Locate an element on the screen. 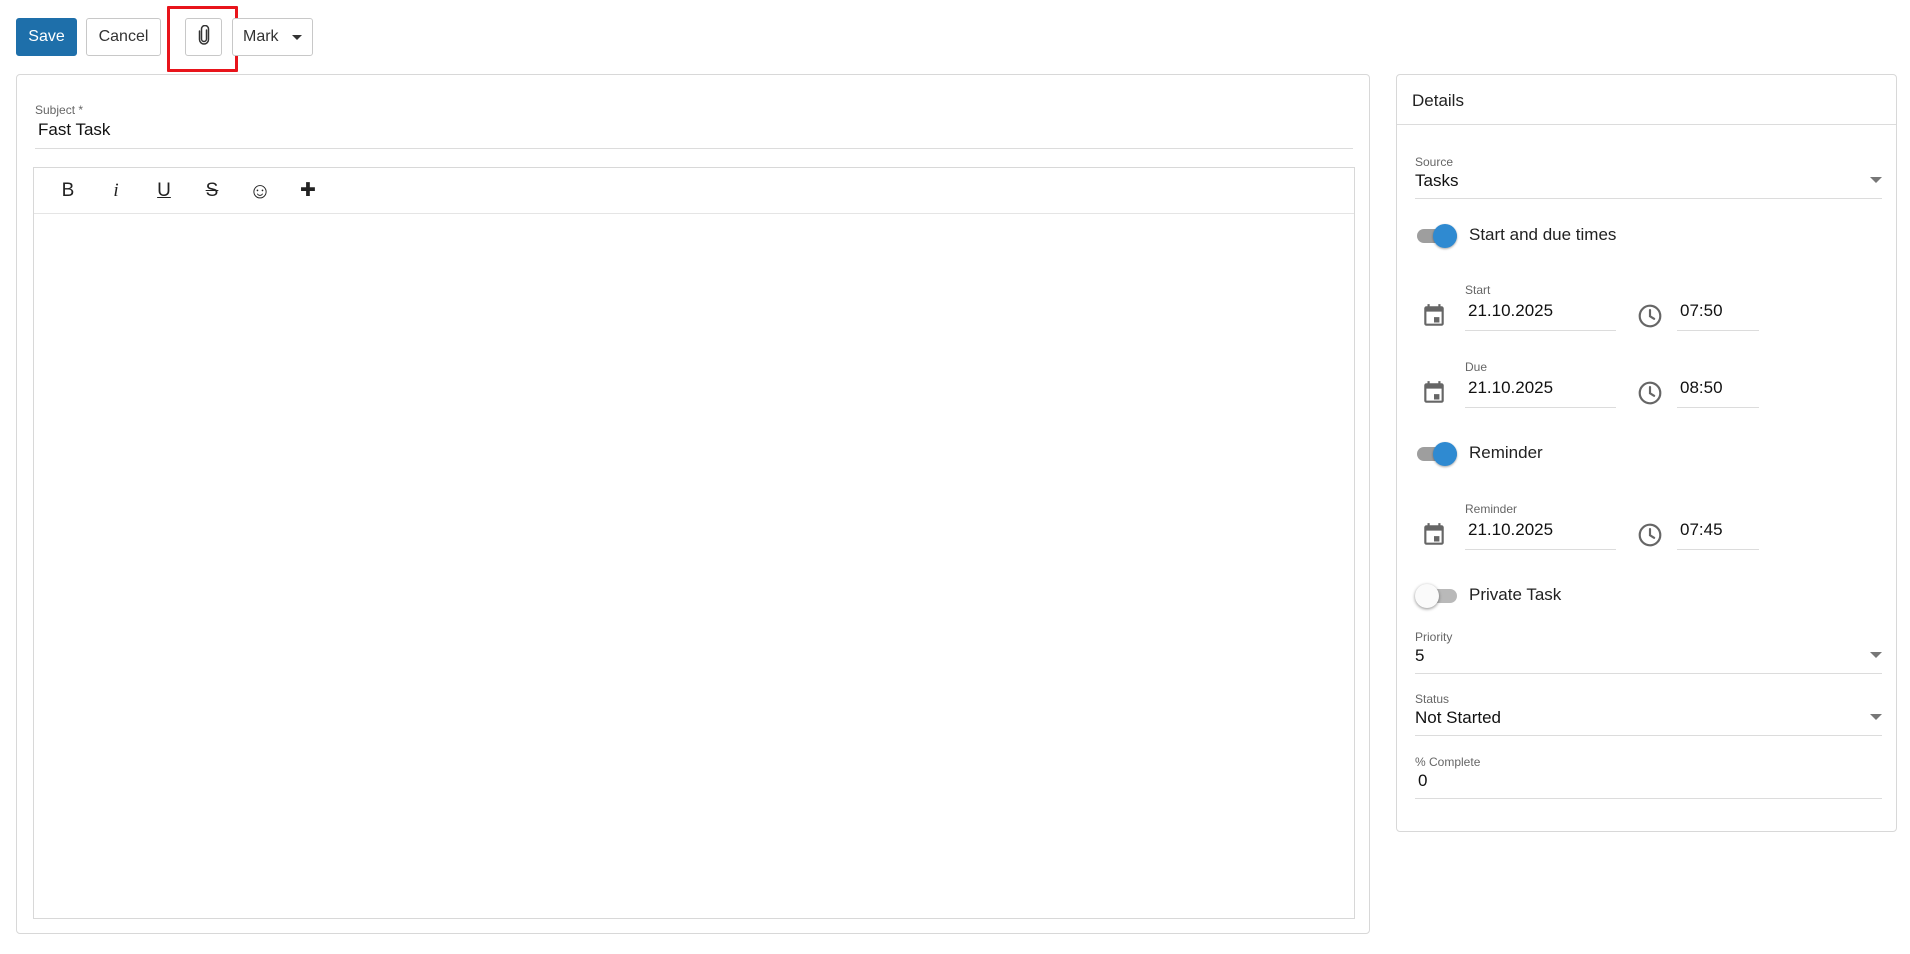  underline-button: U is located at coordinates (164, 191).